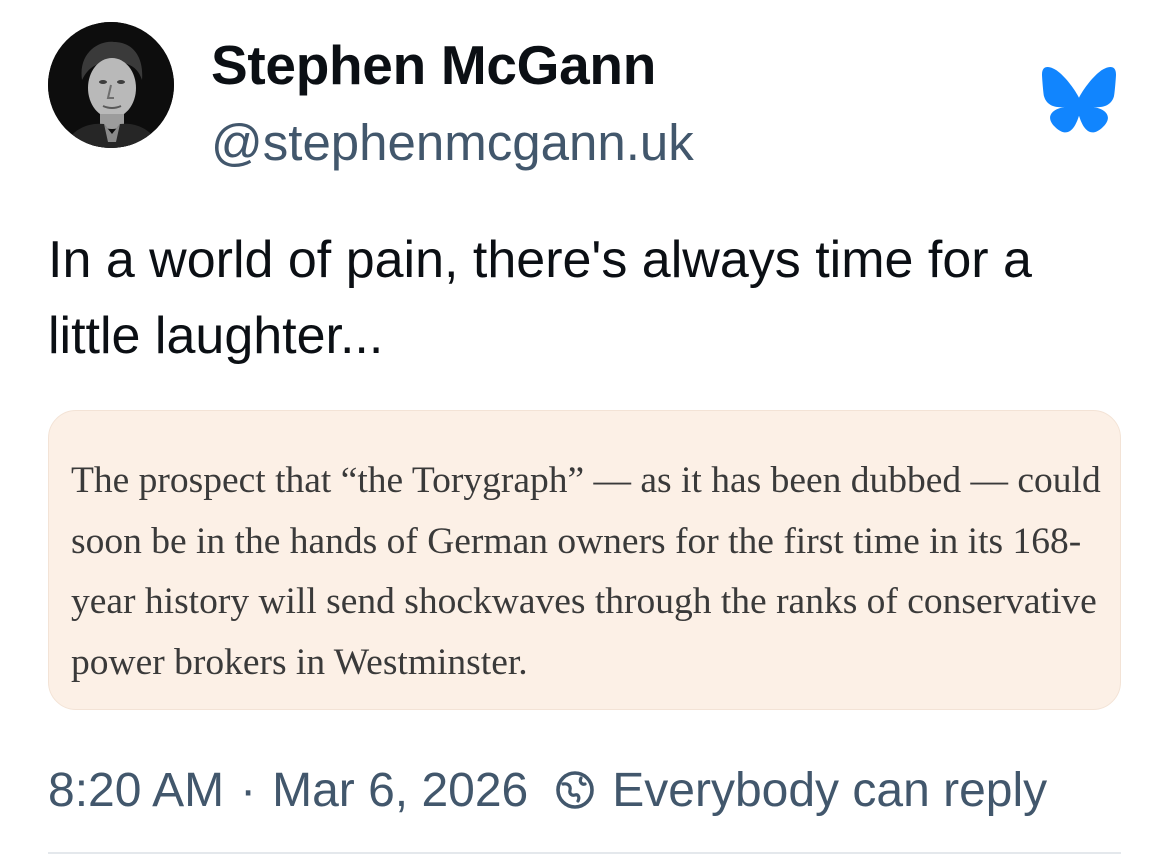  I want to click on reply-setting-label: Everybody can reply, so click(829, 790).